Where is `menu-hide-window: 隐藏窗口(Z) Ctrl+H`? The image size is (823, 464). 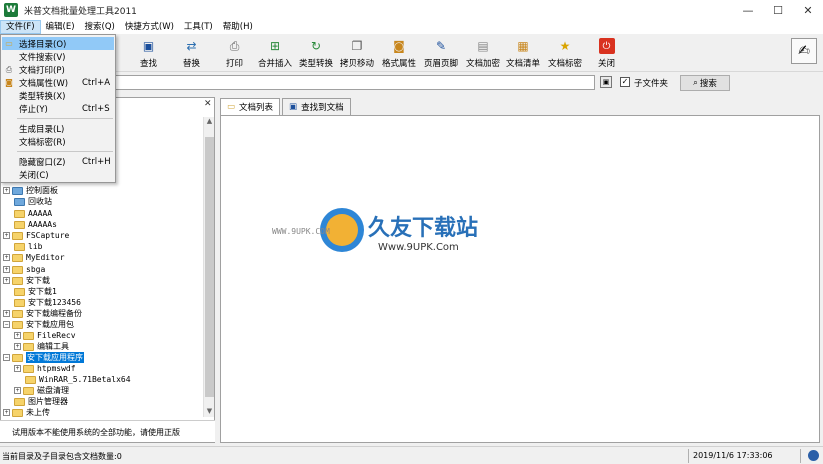
menu-hide-window: 隐藏窗口(Z) Ctrl+H is located at coordinates (58, 161).